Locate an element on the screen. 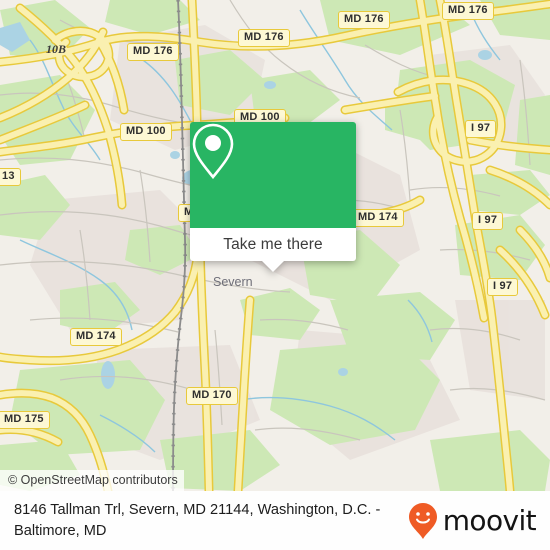  moovit-brand: moovit is located at coordinates (472, 521).